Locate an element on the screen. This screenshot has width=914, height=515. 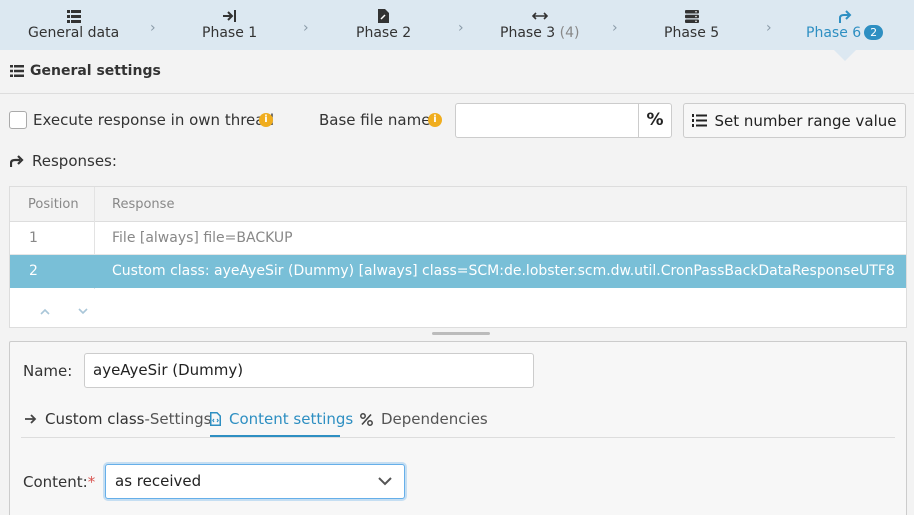
phase-tab-6: Phase 62 is located at coordinates (845, 20).